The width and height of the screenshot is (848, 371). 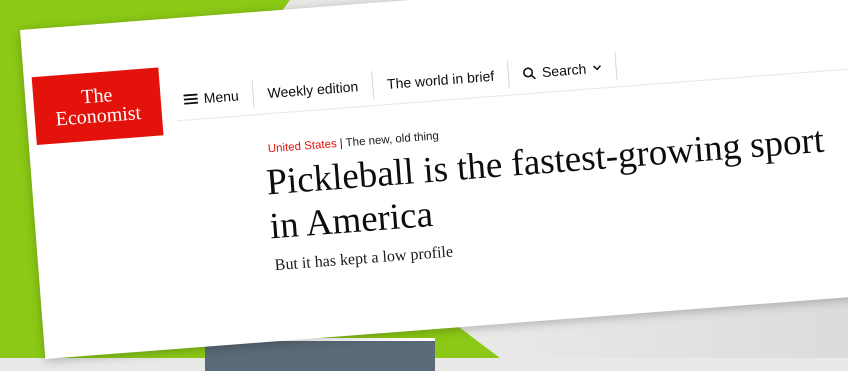 I want to click on economist-logo: The Economist, so click(x=97, y=106).